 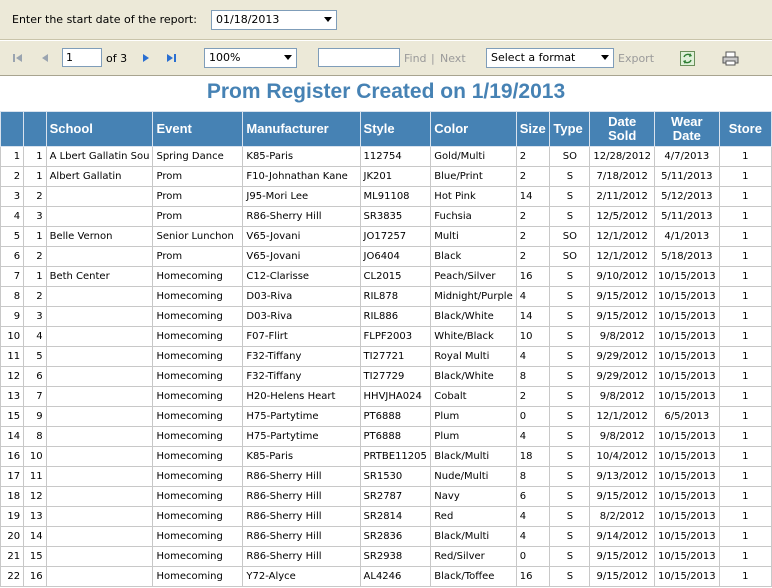 I want to click on cell-group-number: 11, so click(x=35, y=476).